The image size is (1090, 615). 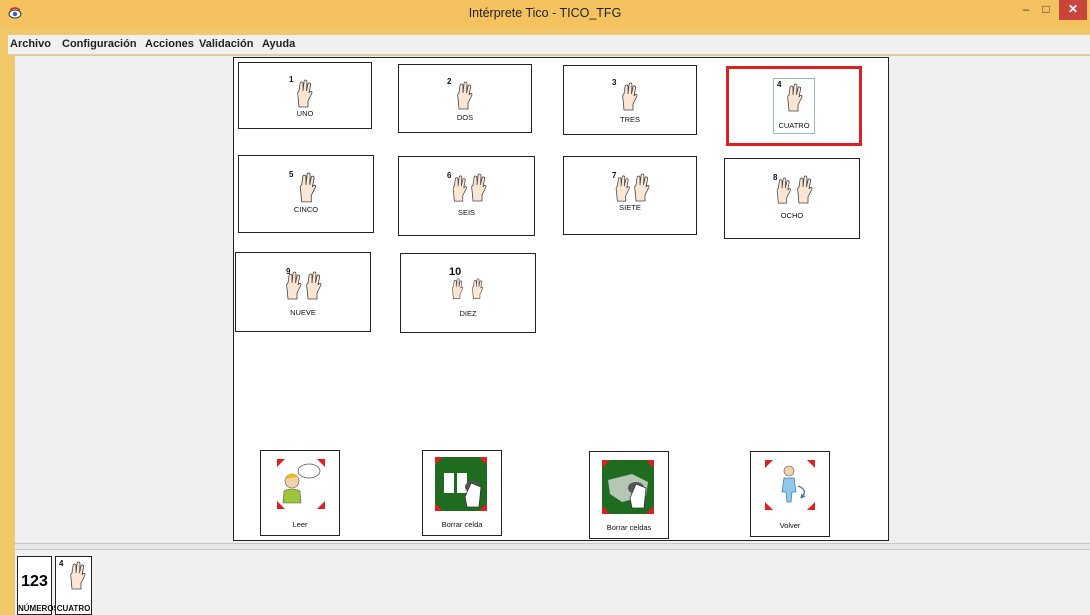 I want to click on cell-dos: 2 DOS, so click(x=465, y=98).